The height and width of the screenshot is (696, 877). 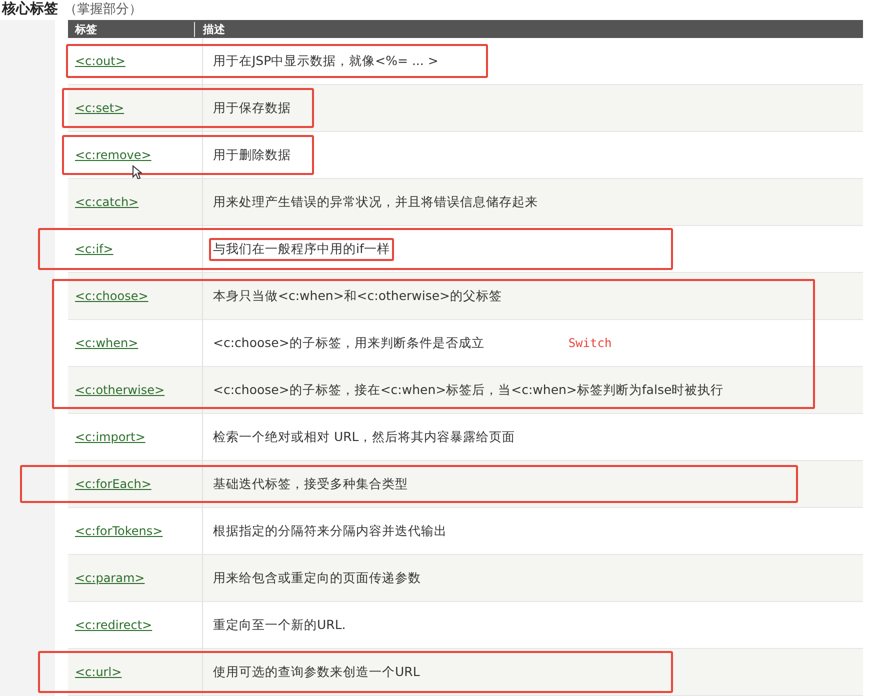 I want to click on section-subtitle: （掌握部分）, so click(x=103, y=9).